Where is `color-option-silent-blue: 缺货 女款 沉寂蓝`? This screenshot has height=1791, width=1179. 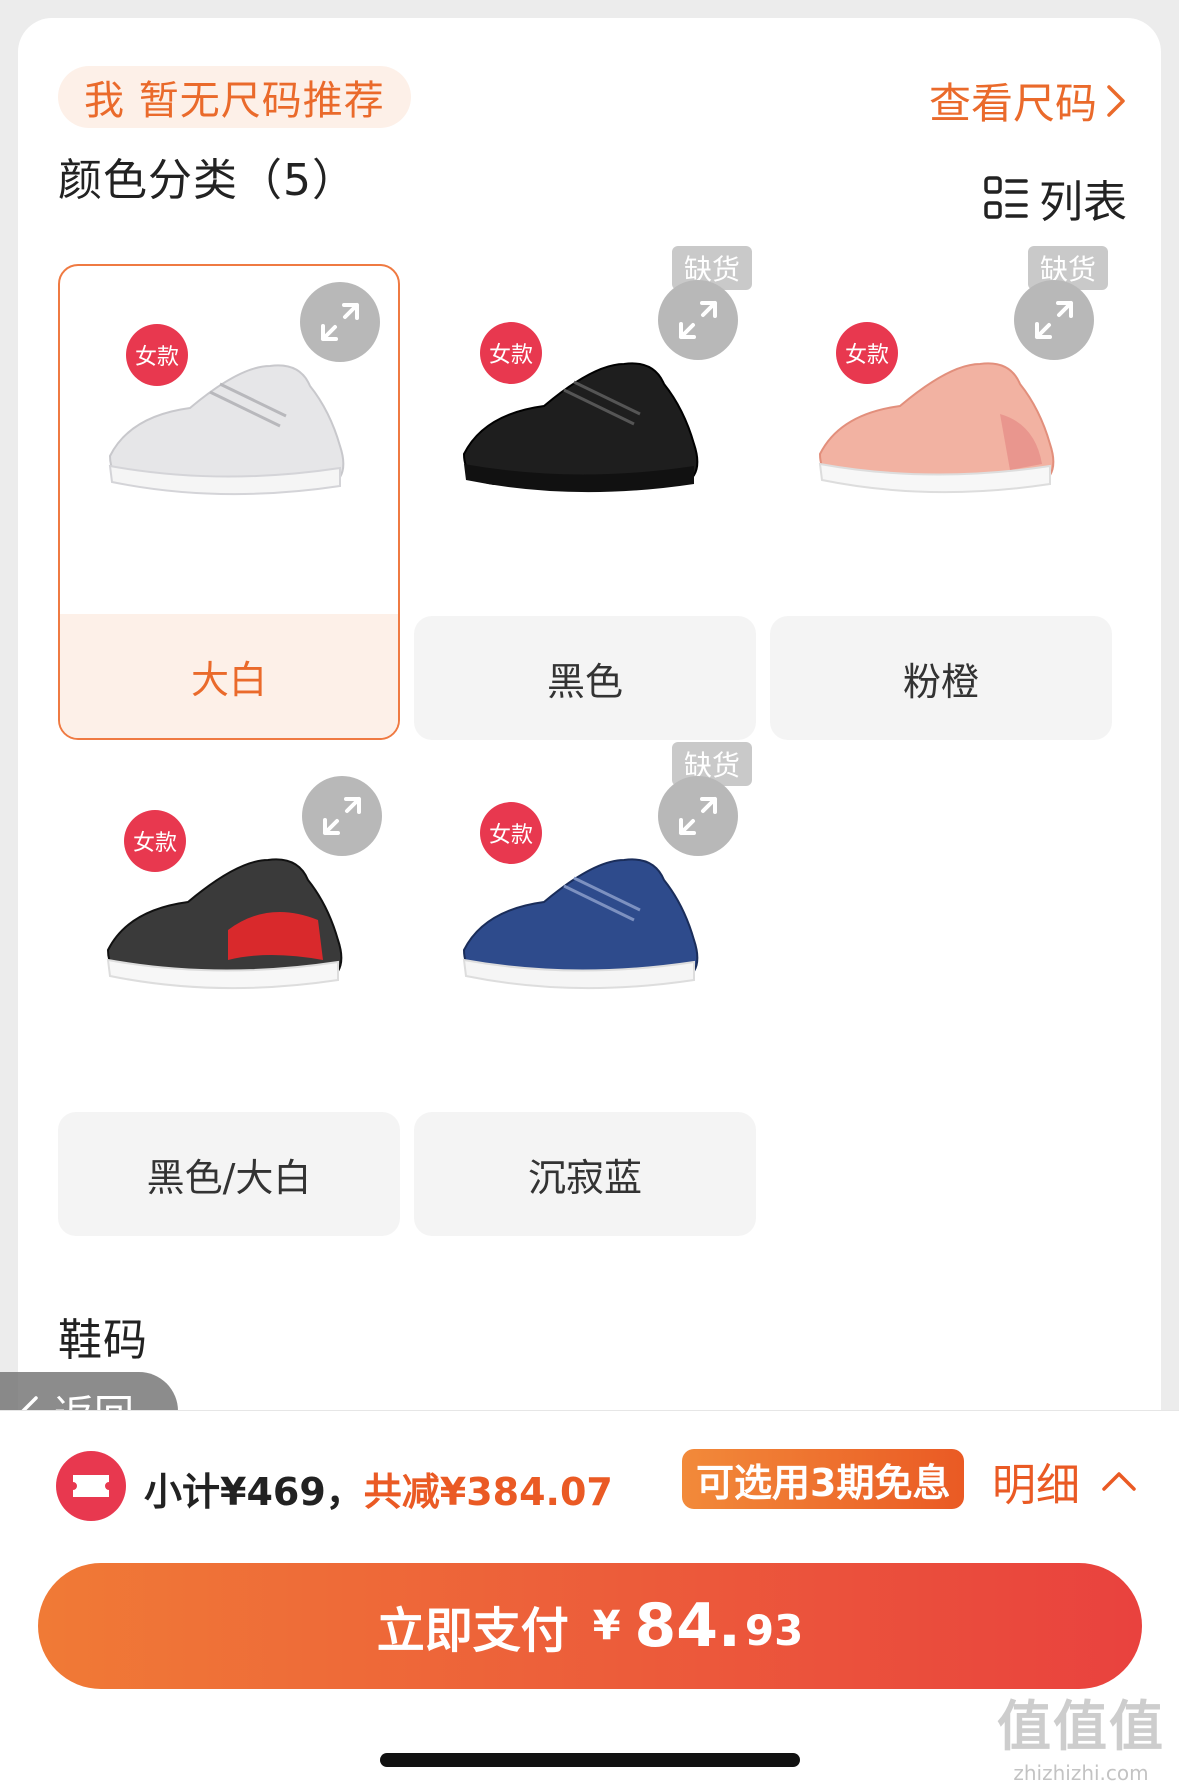 color-option-silent-blue: 缺货 女款 沉寂蓝 is located at coordinates (585, 989).